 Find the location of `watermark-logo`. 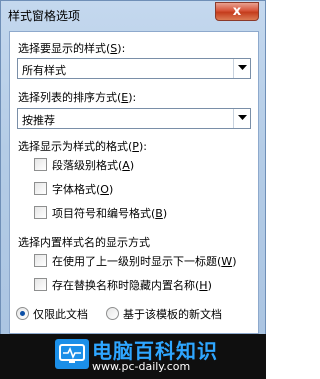

watermark-logo is located at coordinates (72, 354).